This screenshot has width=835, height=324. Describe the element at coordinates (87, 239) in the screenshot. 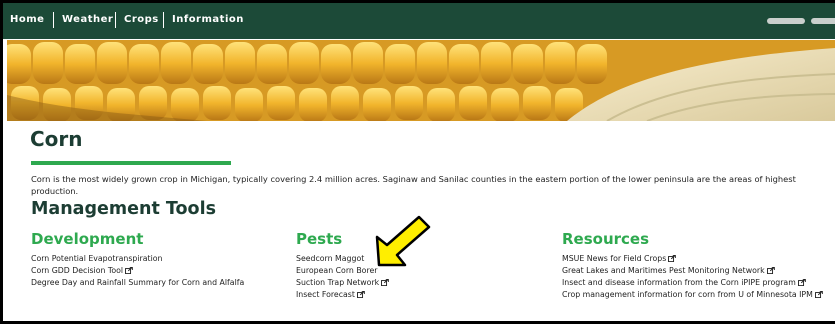

I see `development-heading: Development` at that location.